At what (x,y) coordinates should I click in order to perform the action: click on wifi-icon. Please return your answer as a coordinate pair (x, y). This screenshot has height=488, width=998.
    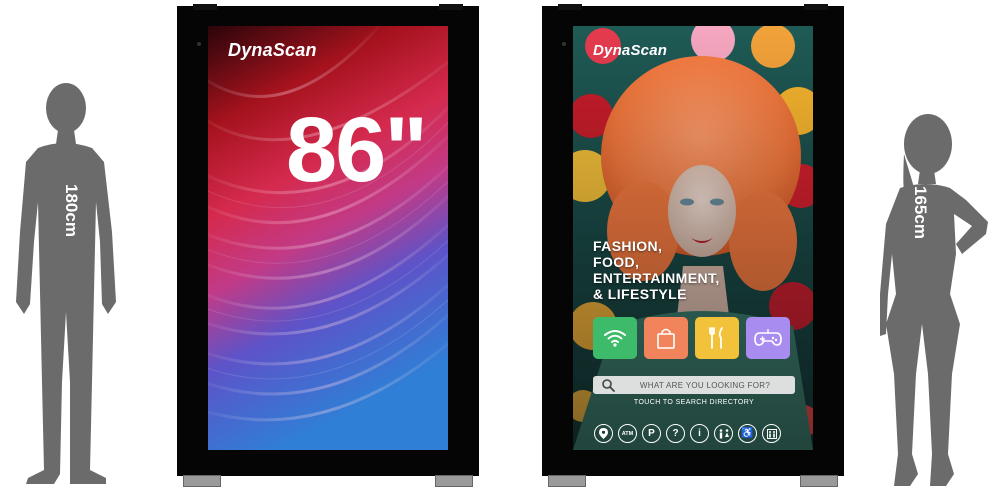
    Looking at the image, I should click on (615, 338).